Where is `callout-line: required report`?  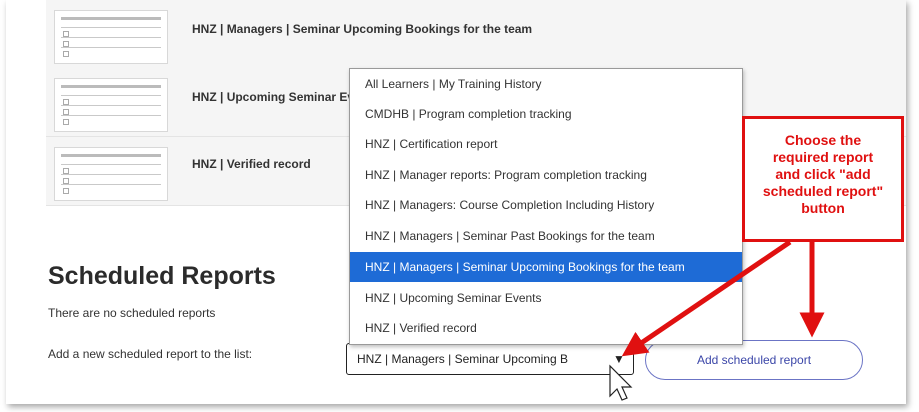 callout-line: required report is located at coordinates (823, 157).